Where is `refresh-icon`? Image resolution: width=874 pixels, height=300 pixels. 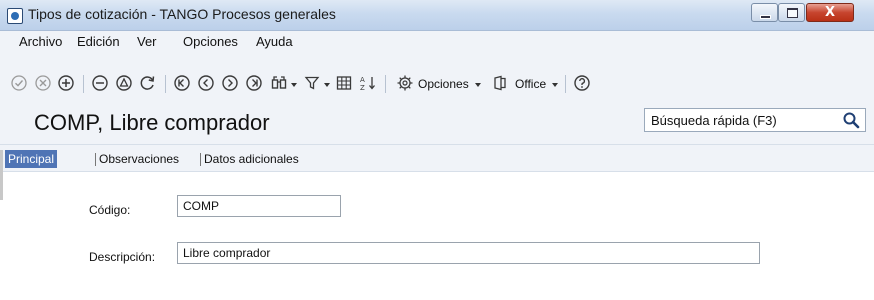 refresh-icon is located at coordinates (148, 83).